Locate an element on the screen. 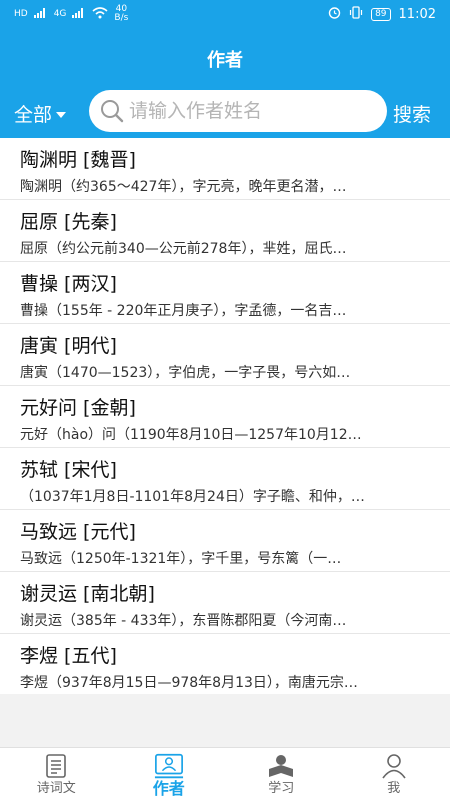 The image size is (450, 800). search-icon is located at coordinates (112, 111).